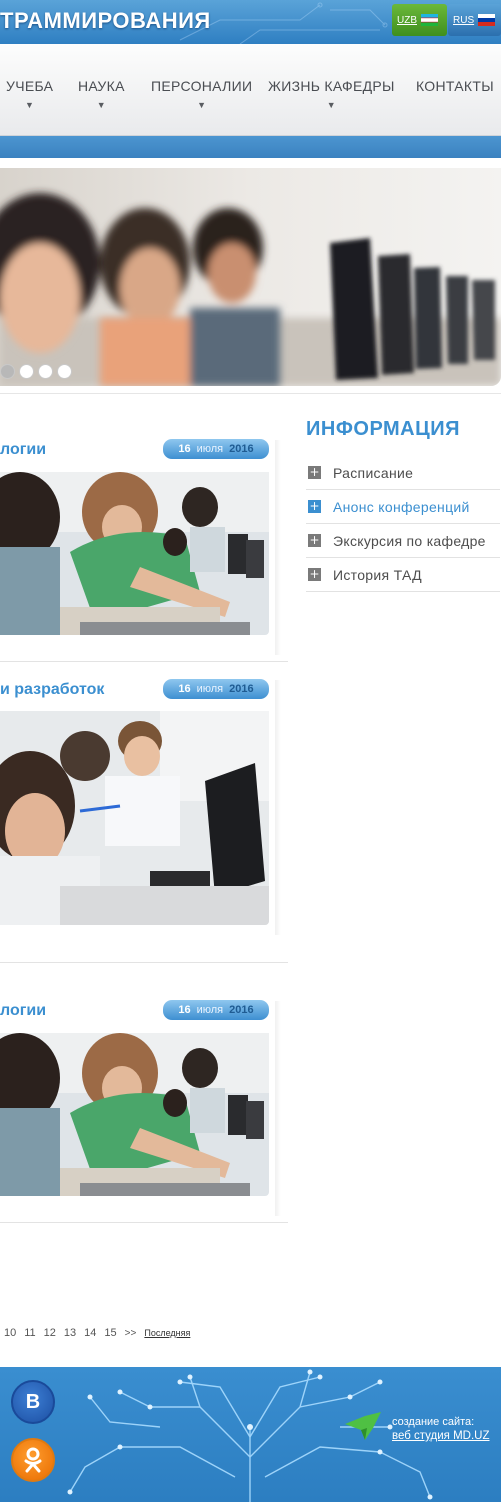  What do you see at coordinates (363, 1426) in the screenshot?
I see `md-studio-logo` at bounding box center [363, 1426].